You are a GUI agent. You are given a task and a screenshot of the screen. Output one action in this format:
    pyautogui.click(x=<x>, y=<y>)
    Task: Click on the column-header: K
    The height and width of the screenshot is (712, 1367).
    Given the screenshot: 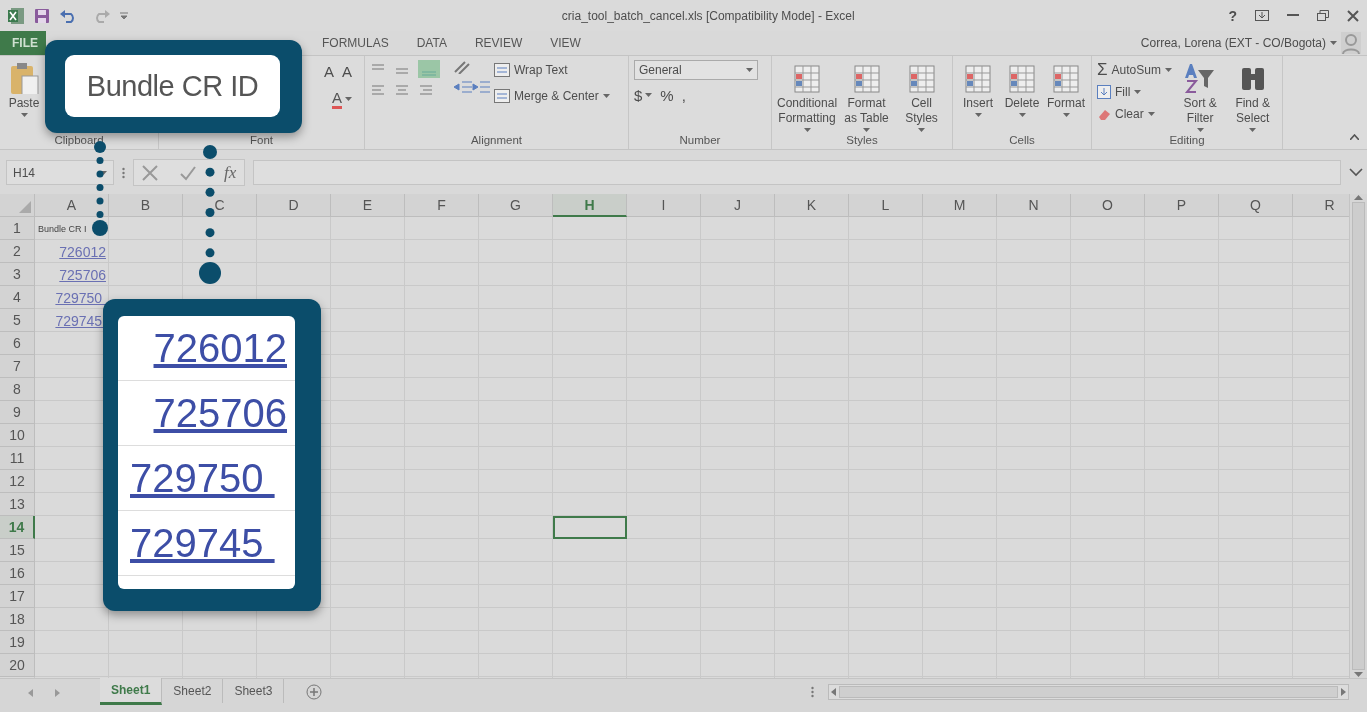 What is the action you would take?
    pyautogui.click(x=812, y=205)
    